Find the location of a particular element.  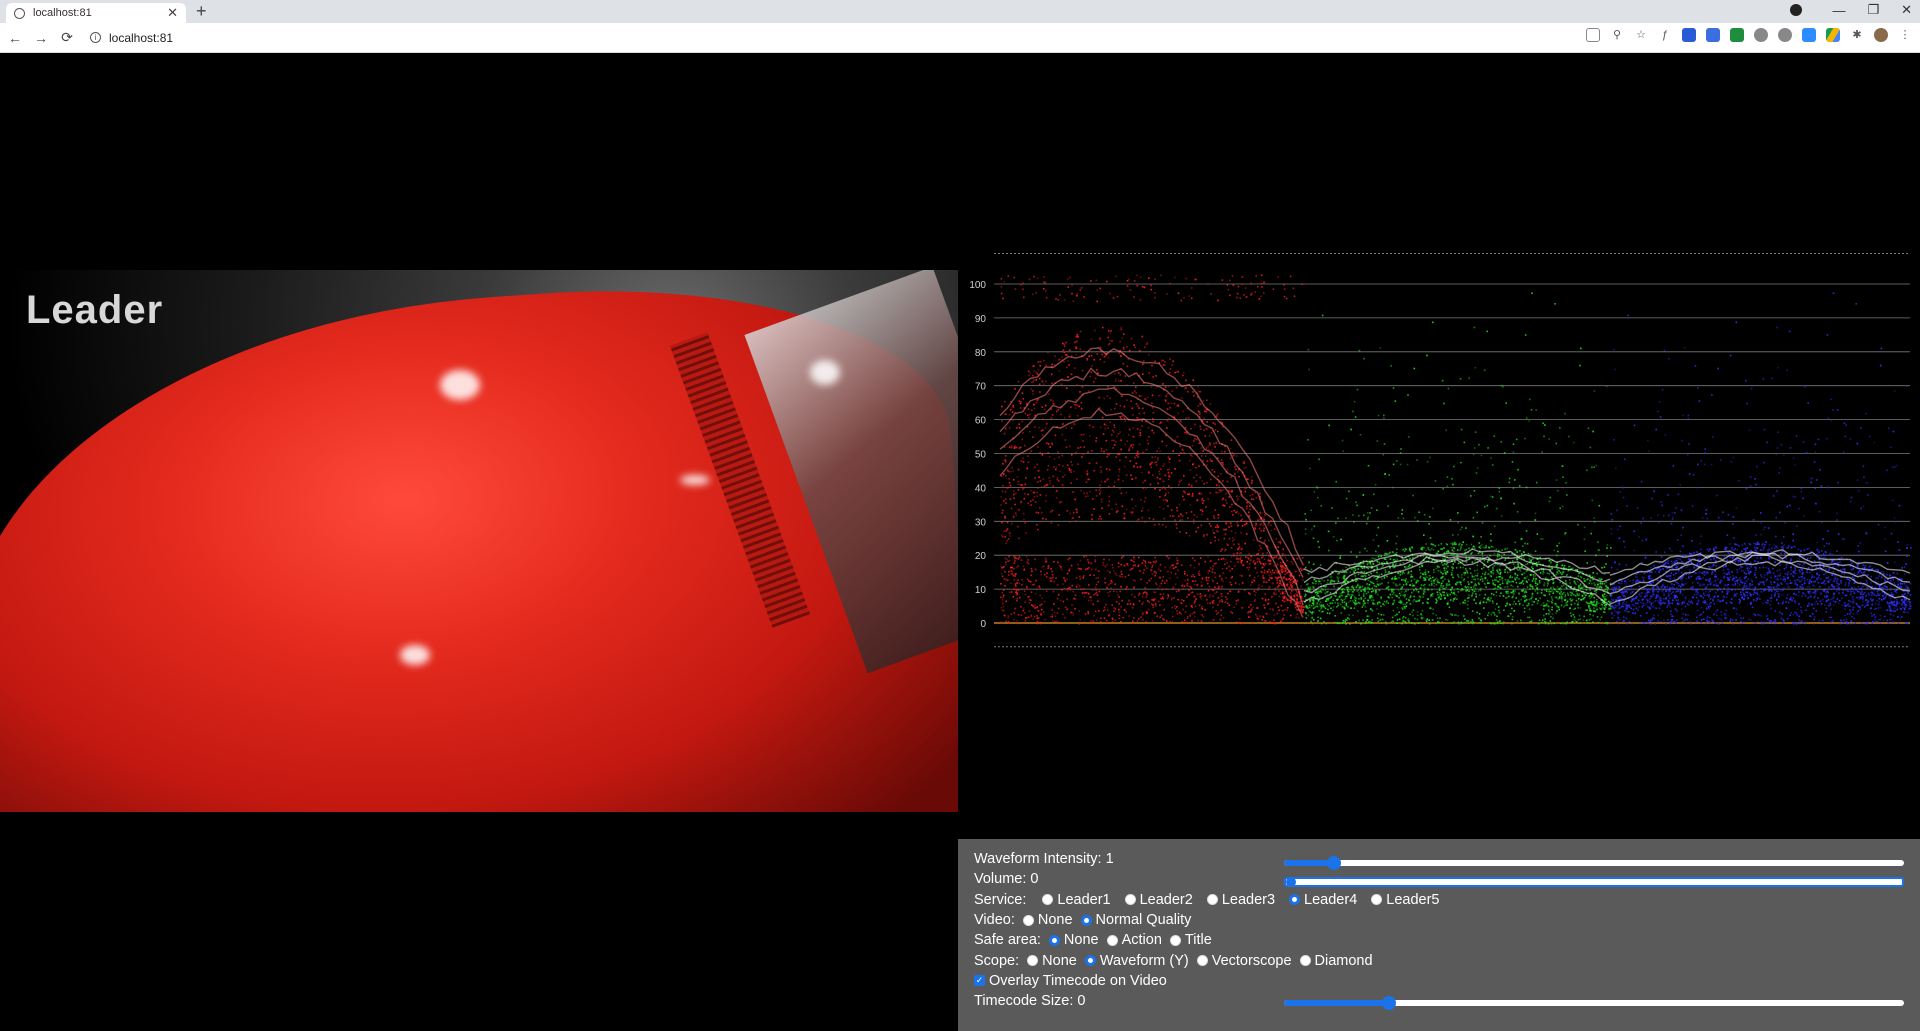

new-tab-button: + is located at coordinates (201, 11).